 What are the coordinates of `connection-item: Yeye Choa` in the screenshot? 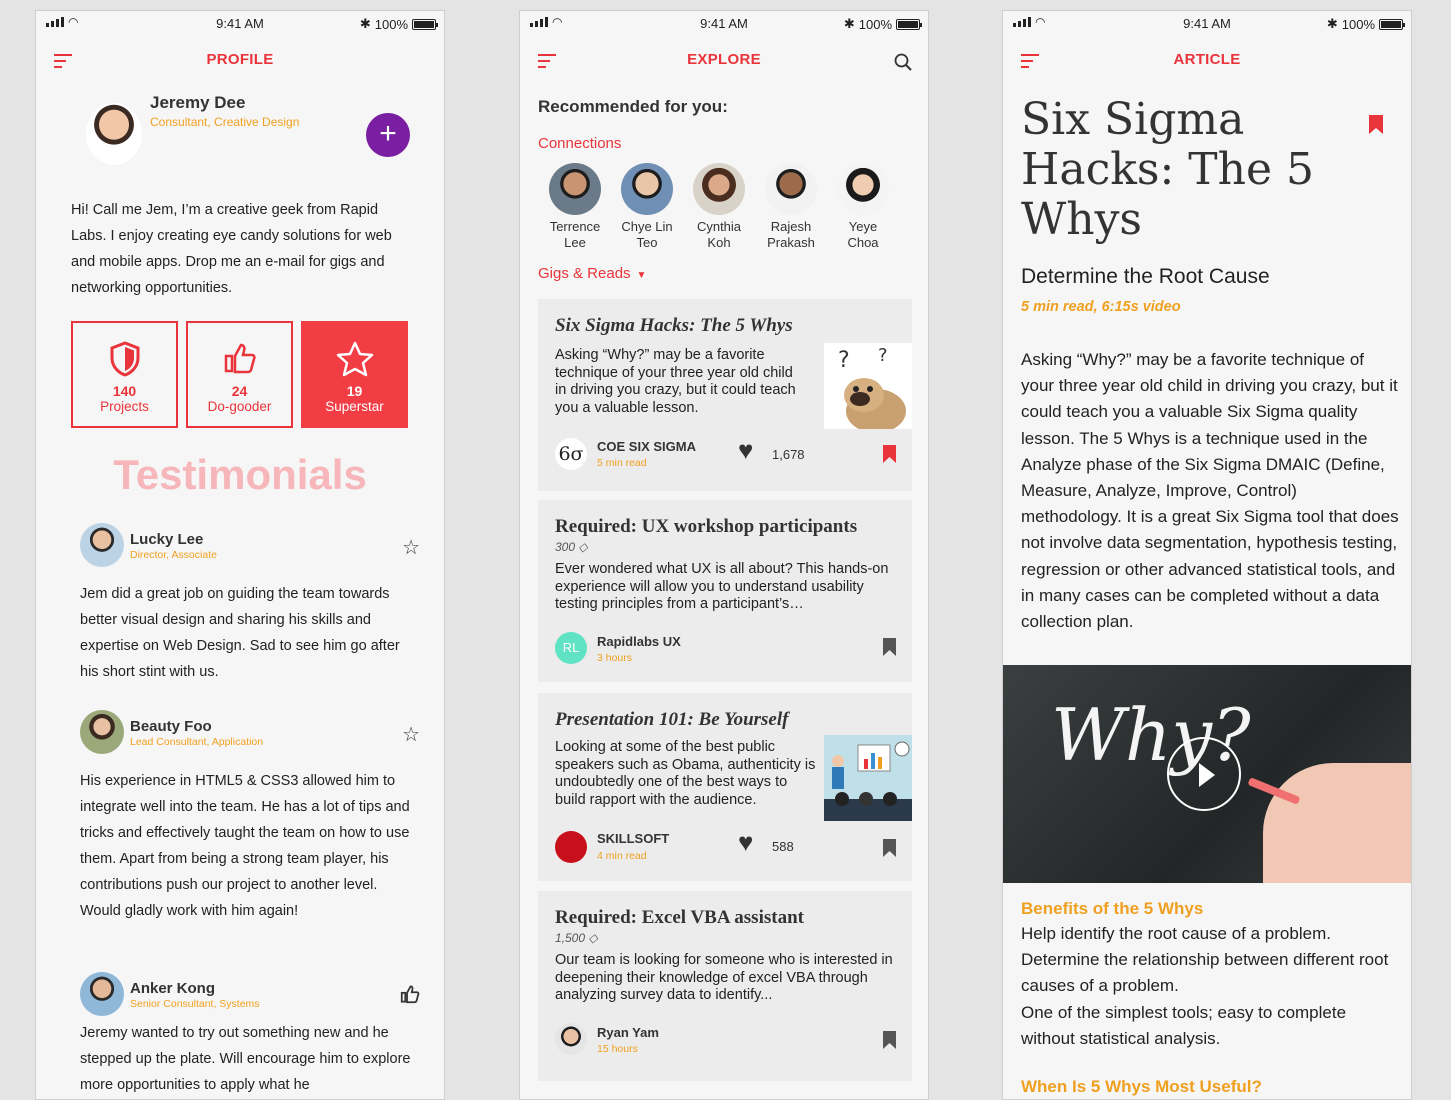 It's located at (863, 207).